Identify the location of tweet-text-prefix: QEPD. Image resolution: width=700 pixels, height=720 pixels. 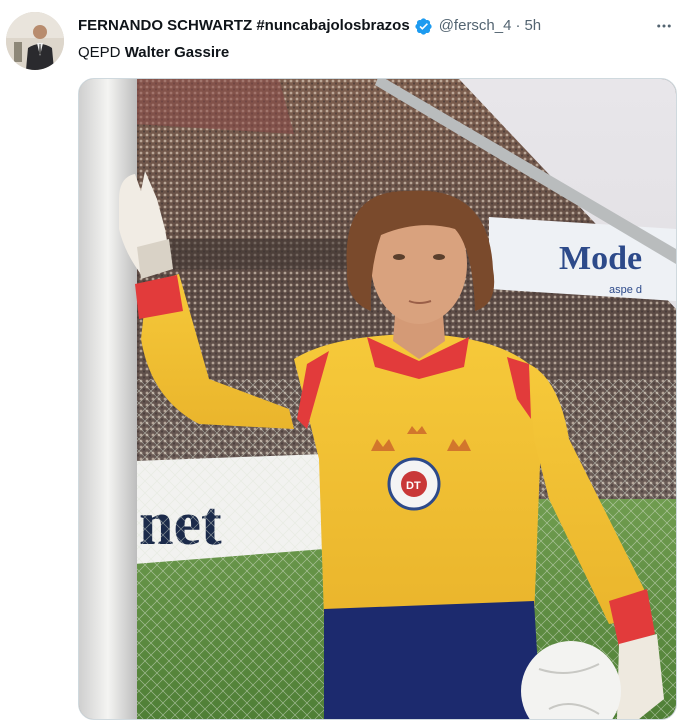
(99, 52).